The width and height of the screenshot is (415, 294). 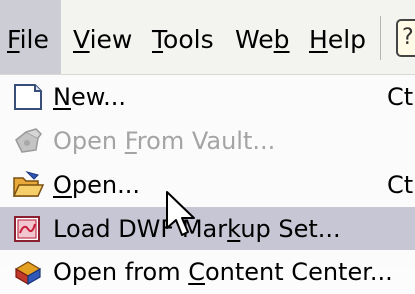 I want to click on open-folder-icon, so click(x=28, y=184).